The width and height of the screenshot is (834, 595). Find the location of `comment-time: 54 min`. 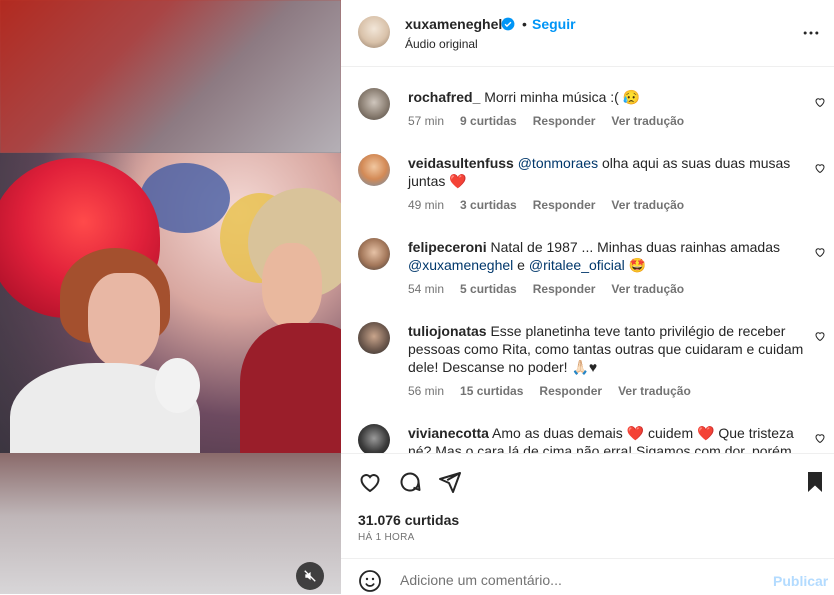

comment-time: 54 min is located at coordinates (426, 289).